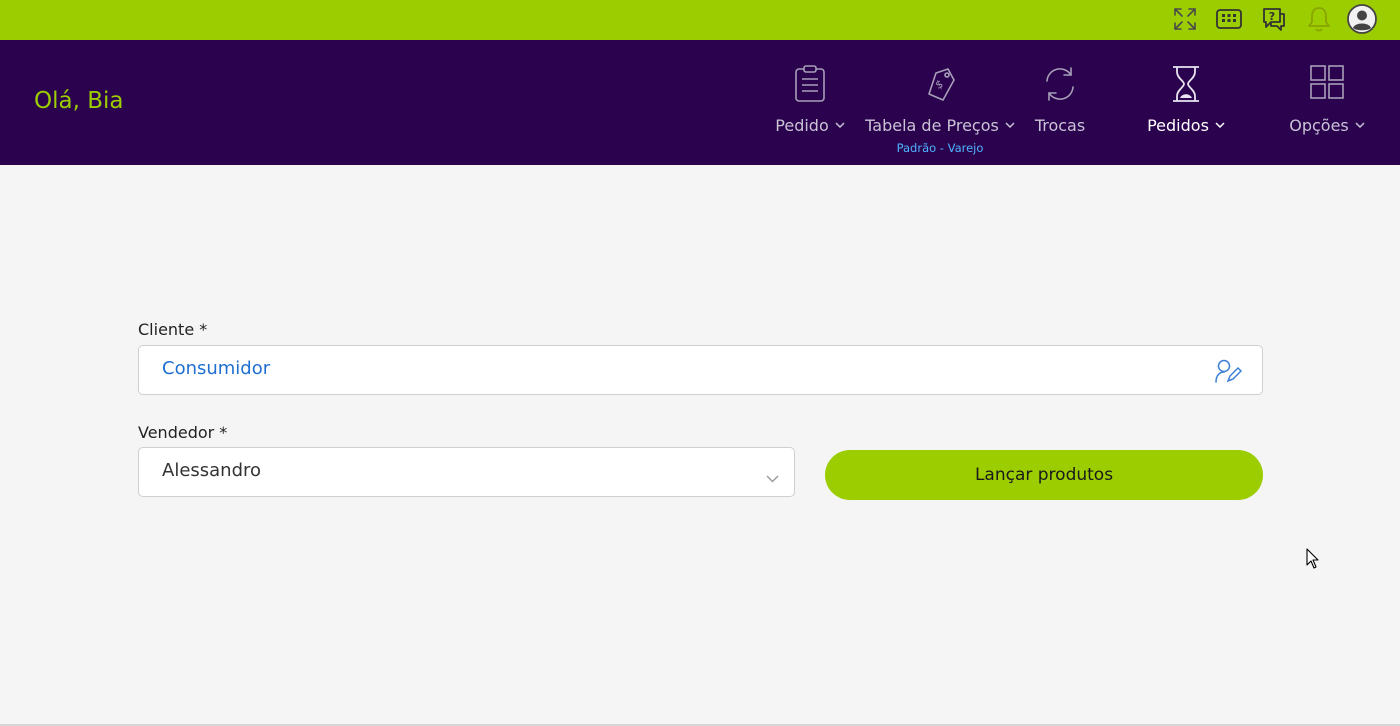 This screenshot has width=1400, height=726. Describe the element at coordinates (216, 368) in the screenshot. I see `cliente-value: Consumidor` at that location.